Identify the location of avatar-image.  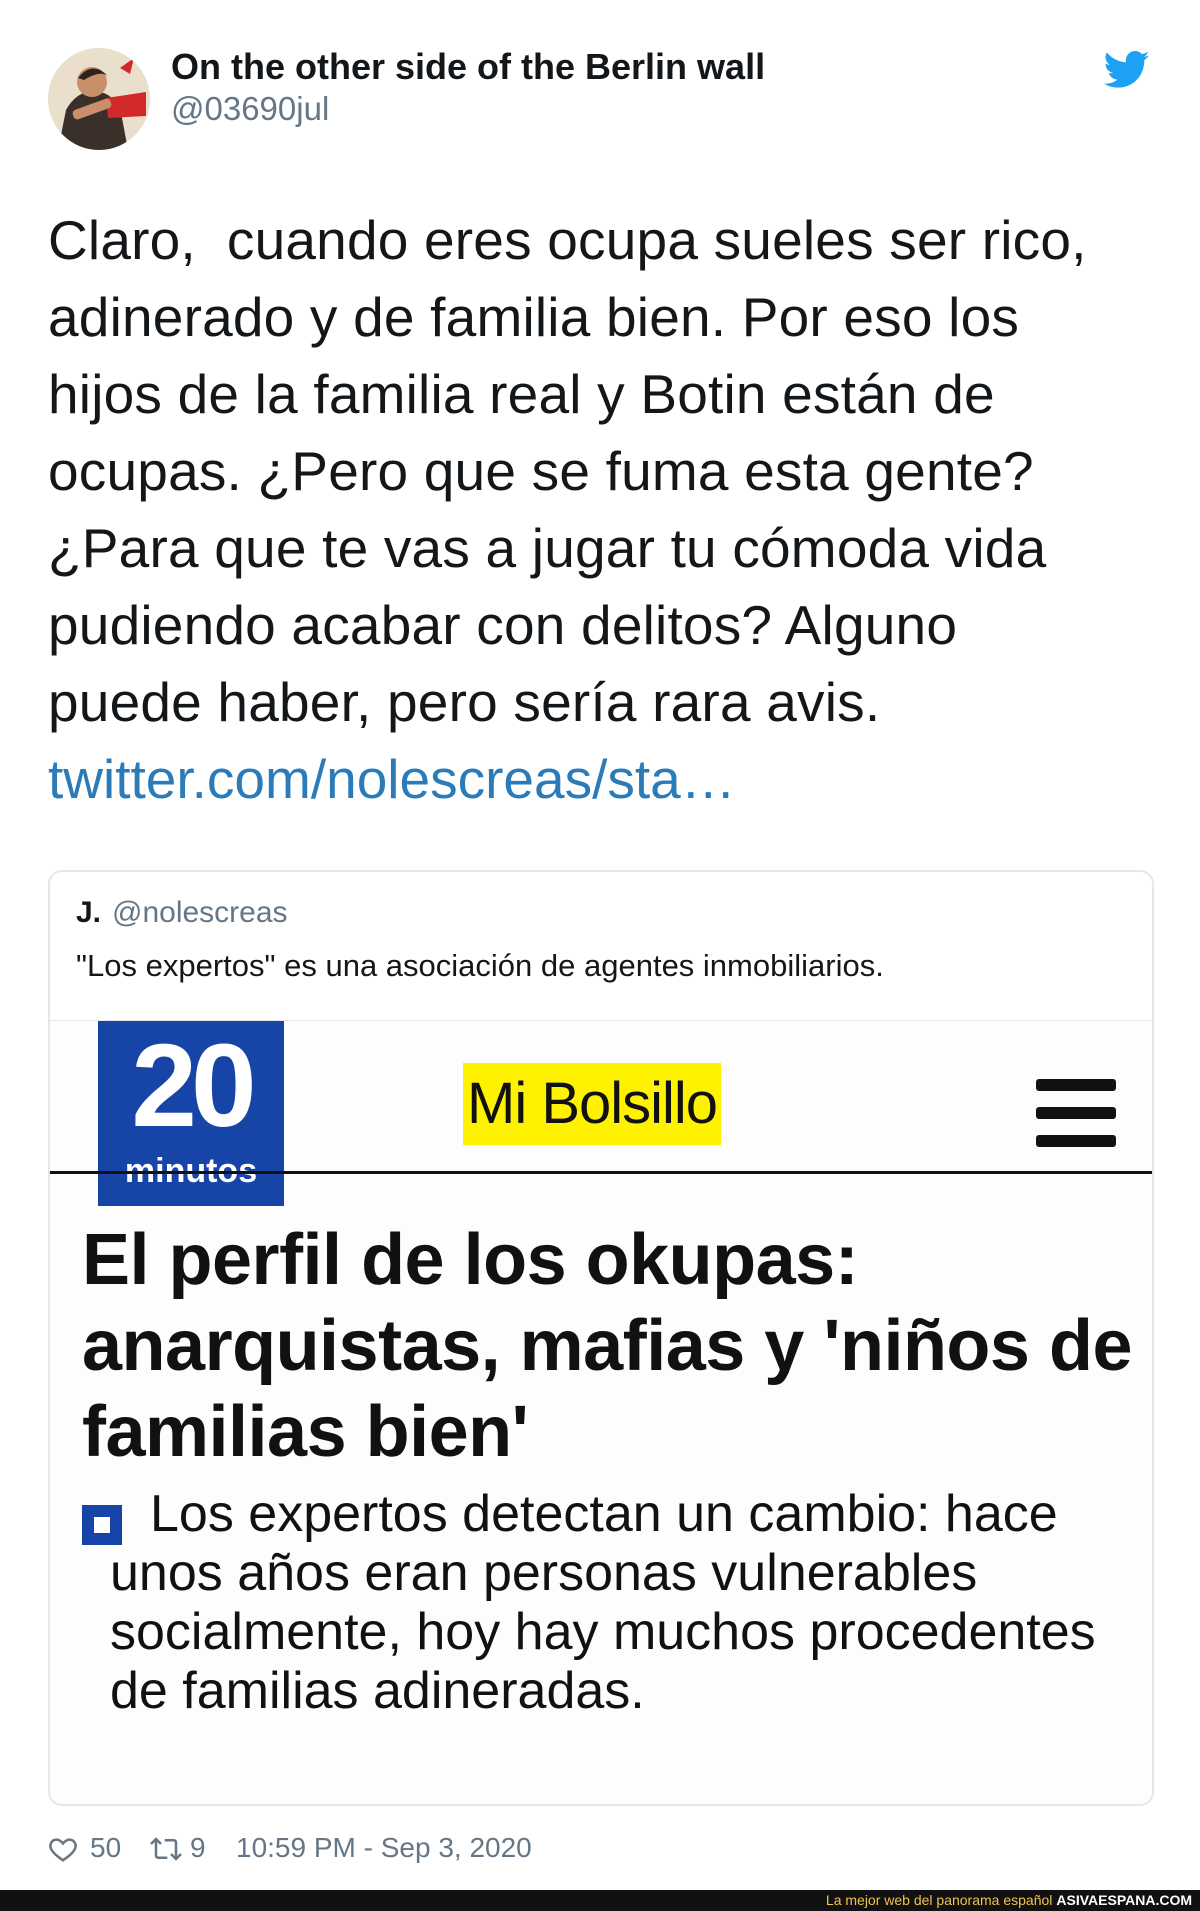
(99, 99).